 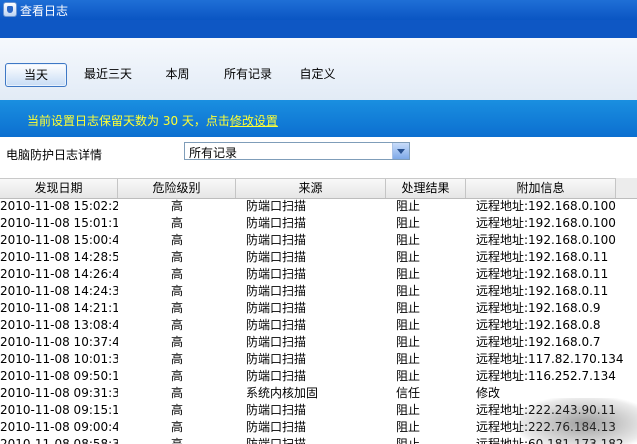 What do you see at coordinates (550, 359) in the screenshot?
I see `row-info: 远程地址:117.82.170.134` at bounding box center [550, 359].